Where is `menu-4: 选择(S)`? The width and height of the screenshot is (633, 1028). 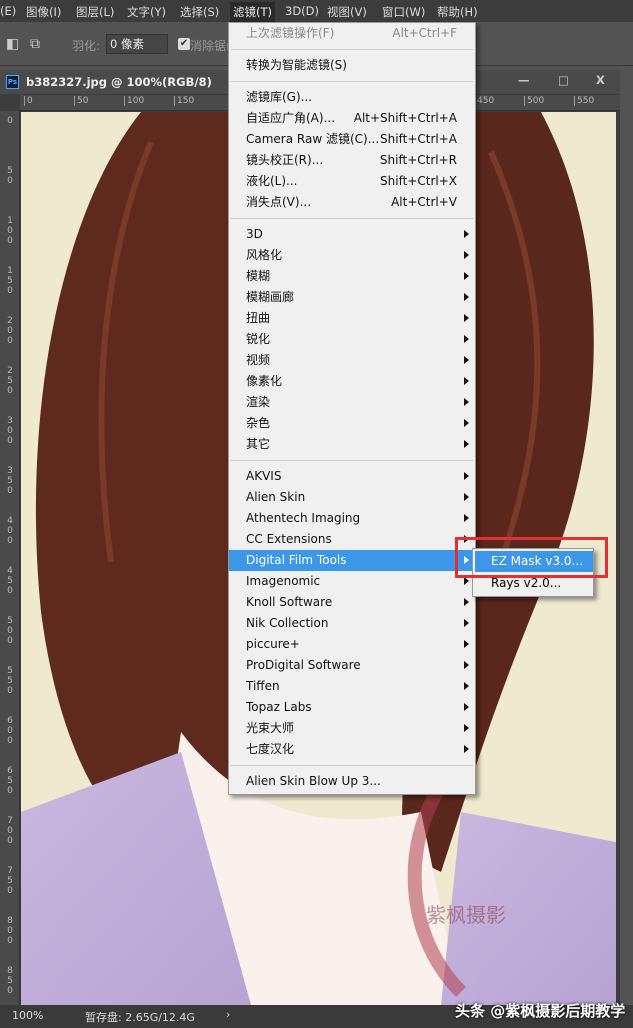 menu-4: 选择(S) is located at coordinates (199, 12).